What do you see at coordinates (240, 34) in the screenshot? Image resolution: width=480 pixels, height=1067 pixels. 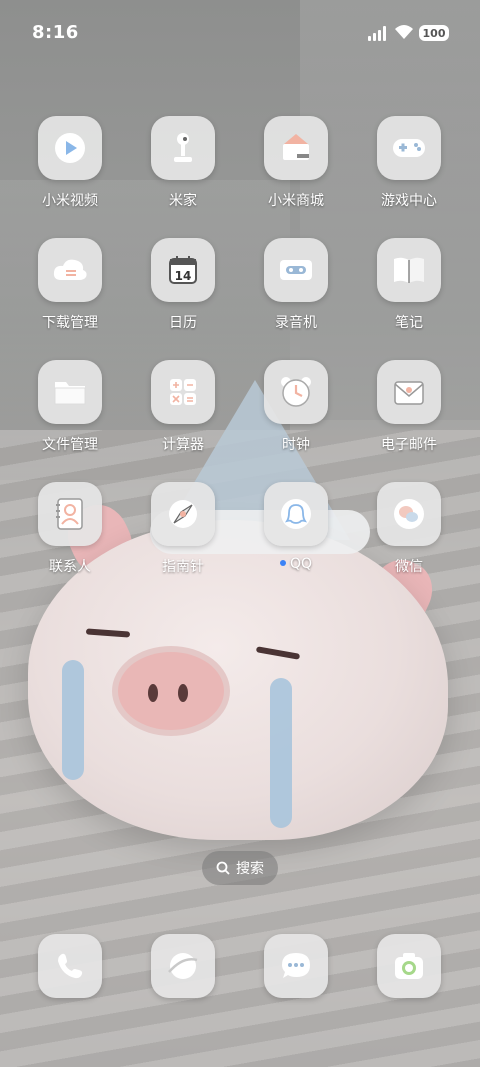 I see `status-bar: 8:16 100` at bounding box center [240, 34].